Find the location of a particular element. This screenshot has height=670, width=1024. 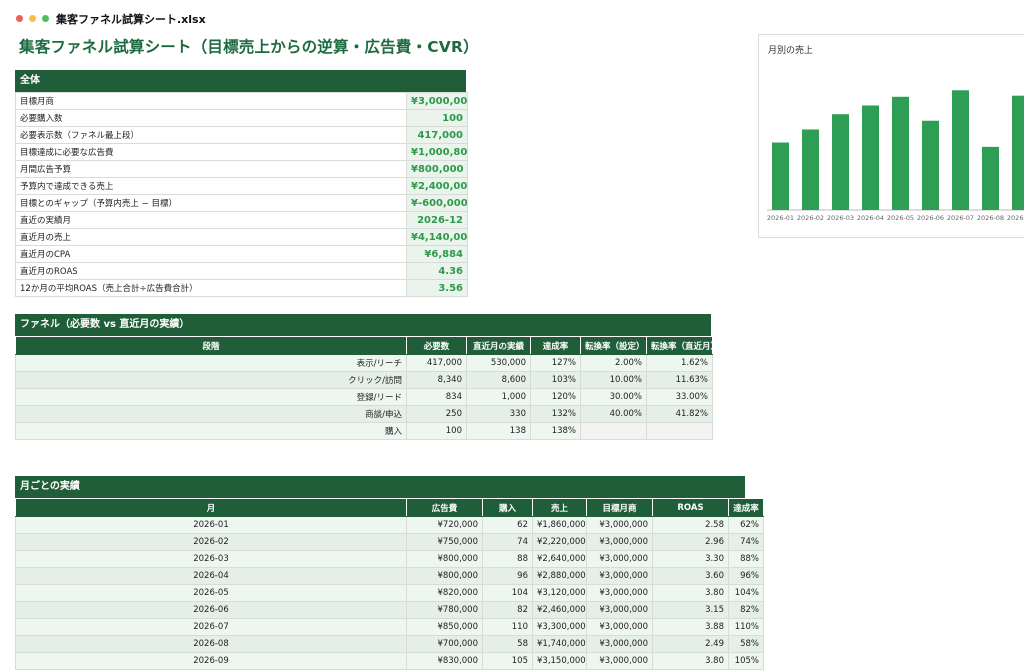

funnel-cell: 100 is located at coordinates (436, 431).